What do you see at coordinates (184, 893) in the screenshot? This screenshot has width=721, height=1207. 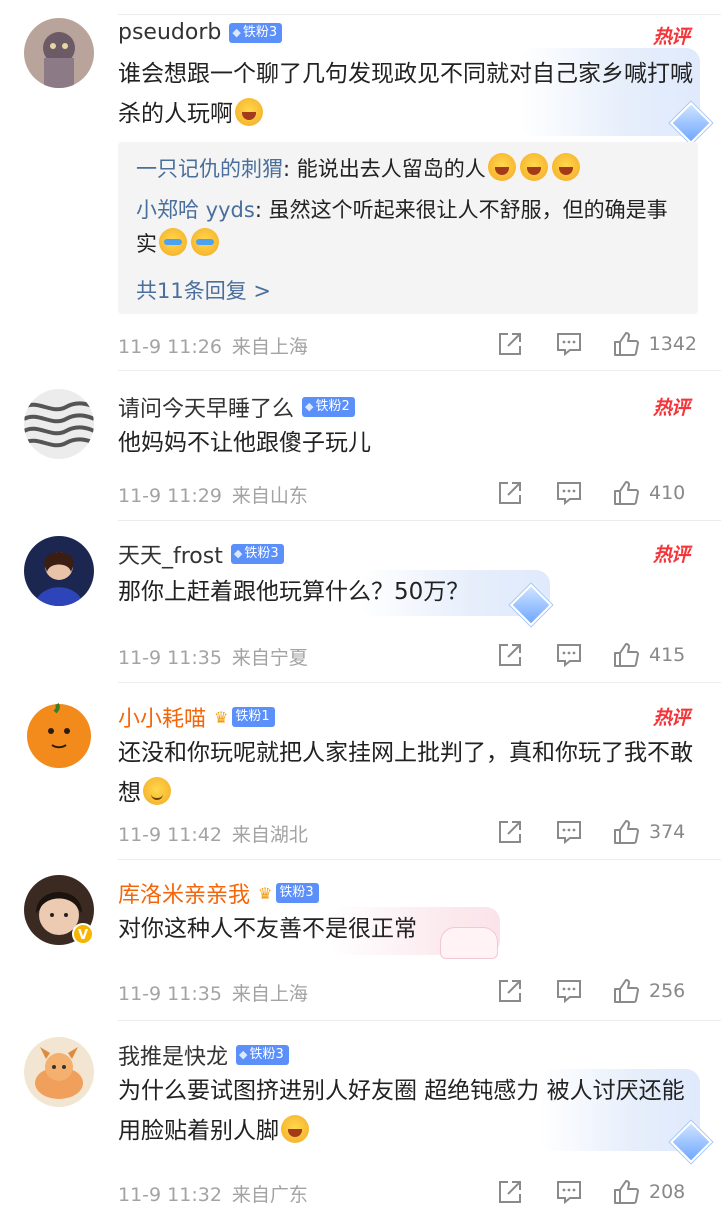 I see `username-text: 库洛米亲亲我` at bounding box center [184, 893].